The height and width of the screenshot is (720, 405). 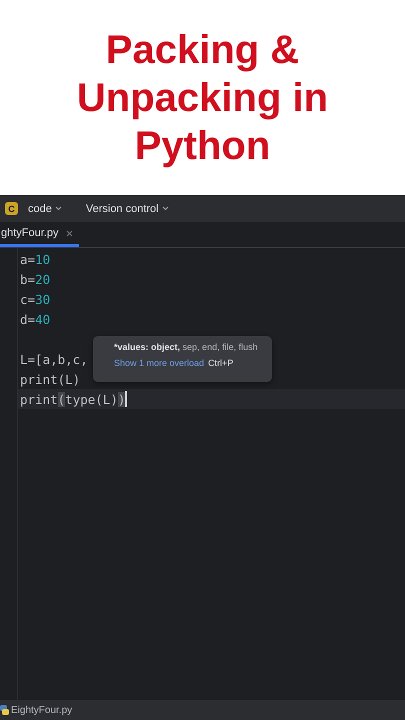 I want to click on code-line: print(type(L)), so click(x=73, y=399).